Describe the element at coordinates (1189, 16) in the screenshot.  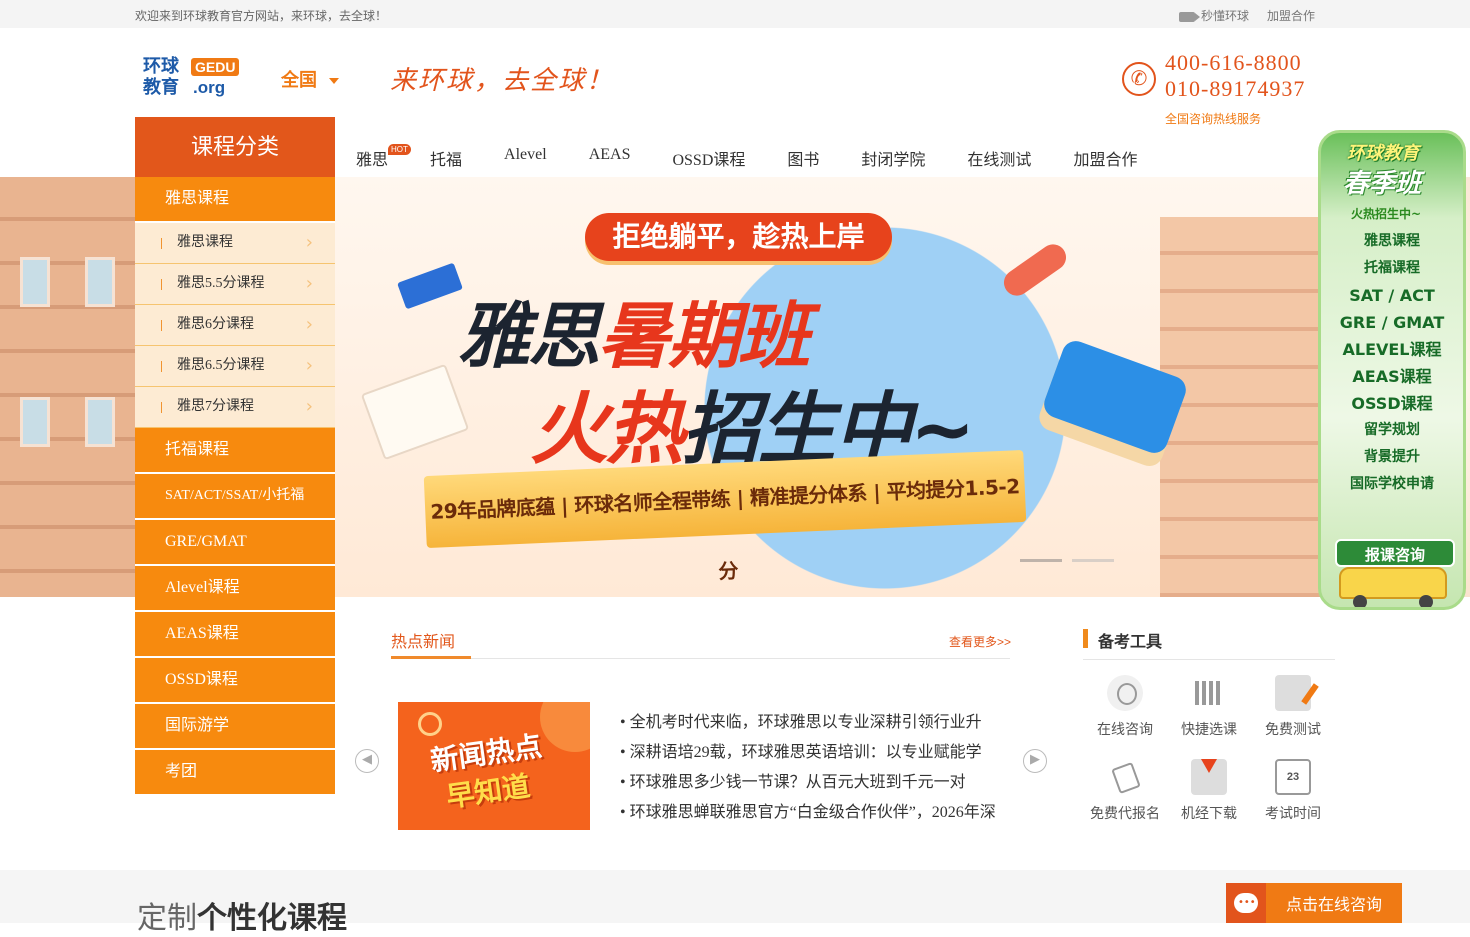
I see `video-camera-icon` at that location.